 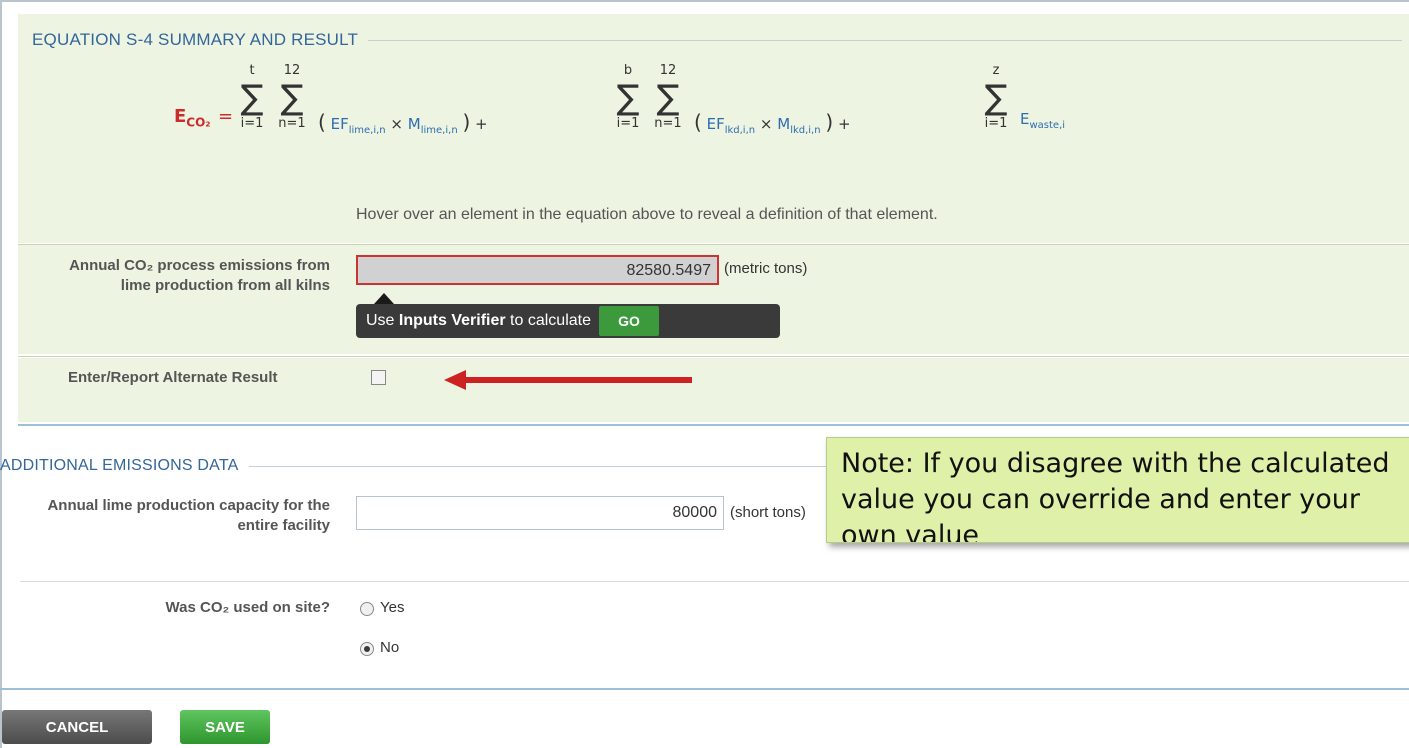 I want to click on equation-section-title: EQUATION S-4 SUMMARY AND RESULT, so click(x=195, y=39).